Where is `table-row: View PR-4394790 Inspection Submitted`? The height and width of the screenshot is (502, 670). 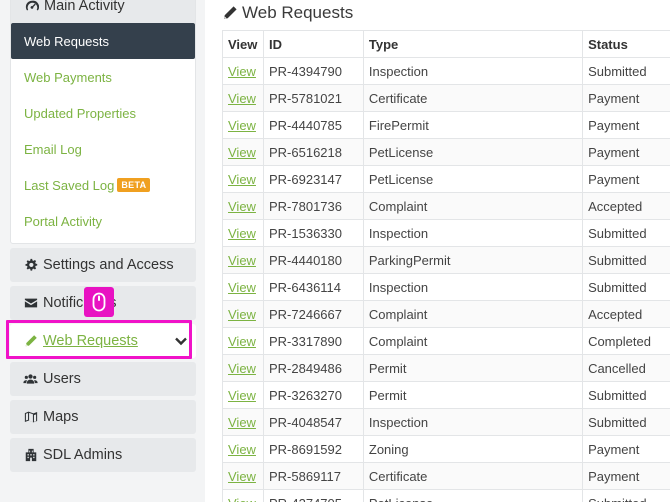
table-row: View PR-4394790 Inspection Submitted is located at coordinates (446, 71).